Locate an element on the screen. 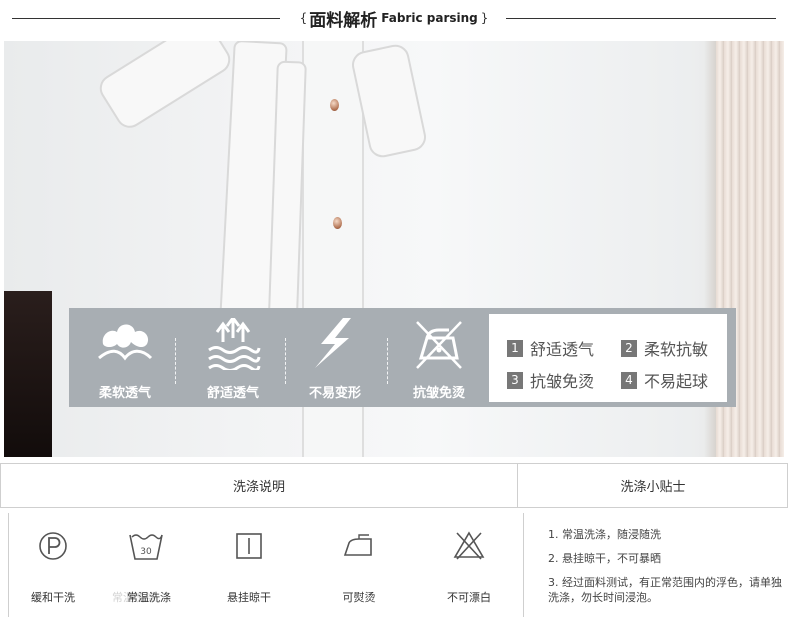 The height and width of the screenshot is (628, 790). section-header: { 面料解析 Fabric parsing } is located at coordinates (395, 18).